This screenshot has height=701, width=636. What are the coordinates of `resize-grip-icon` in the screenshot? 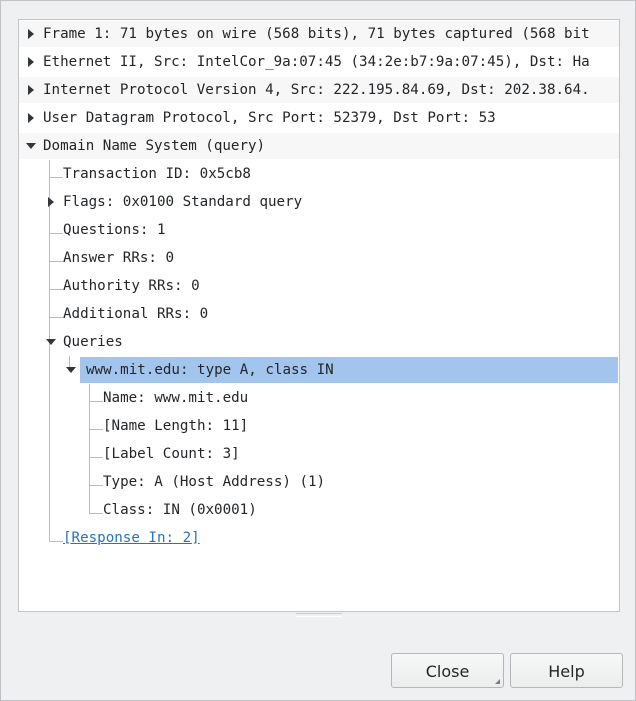 It's located at (497, 681).